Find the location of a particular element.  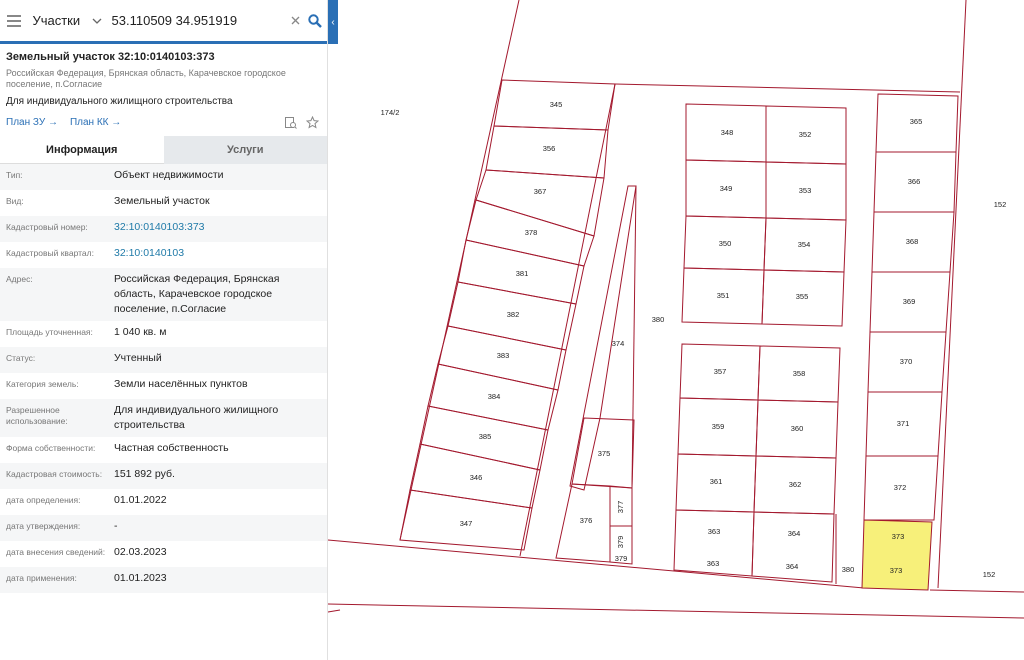

plot-label: 372 is located at coordinates (900, 487).